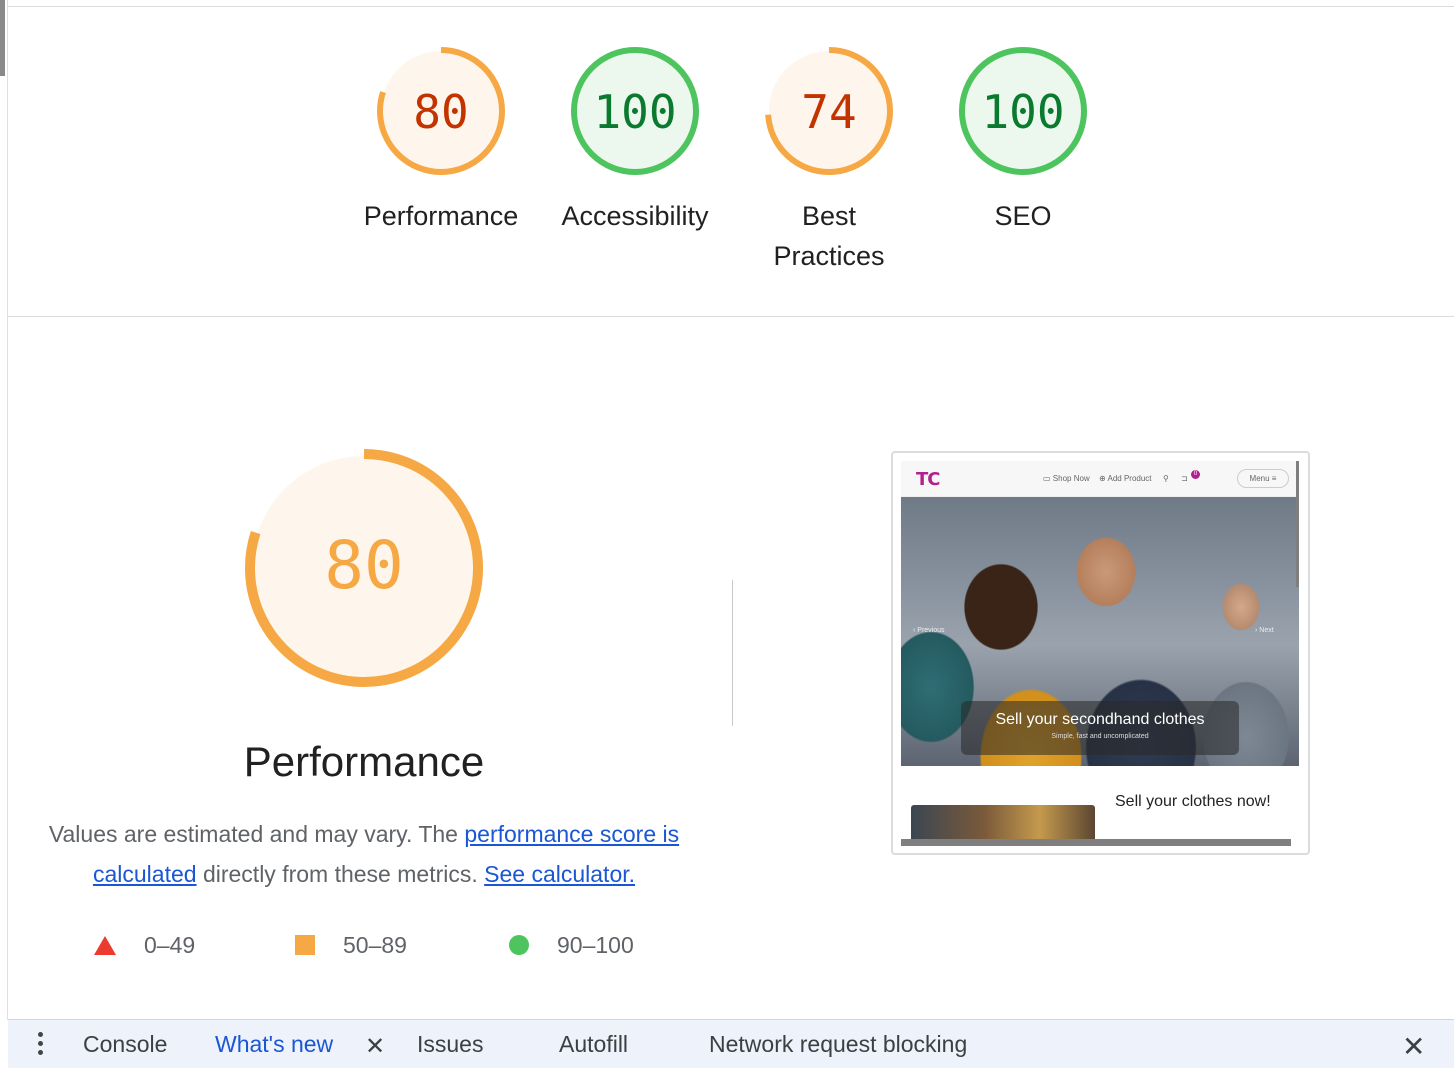 The image size is (1454, 1068). I want to click on screenshot-navbar: TC ▭ Shop Now ⊕ Add Product ⚲ ⊐ 0 Menu ≡, so click(1100, 479).